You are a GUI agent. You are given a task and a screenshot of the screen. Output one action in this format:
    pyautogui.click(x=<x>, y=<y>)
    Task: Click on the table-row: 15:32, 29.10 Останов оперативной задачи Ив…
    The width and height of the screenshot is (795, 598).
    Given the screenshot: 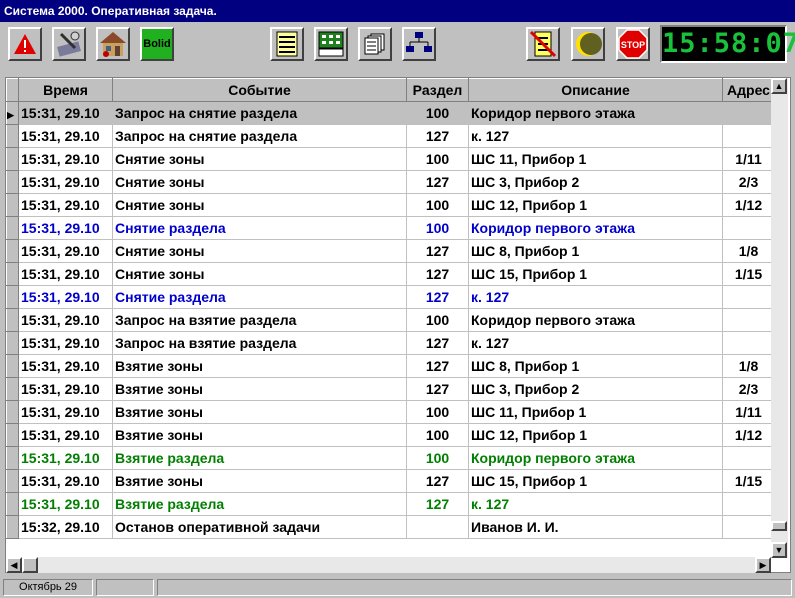 What is the action you would take?
    pyautogui.click(x=390, y=527)
    